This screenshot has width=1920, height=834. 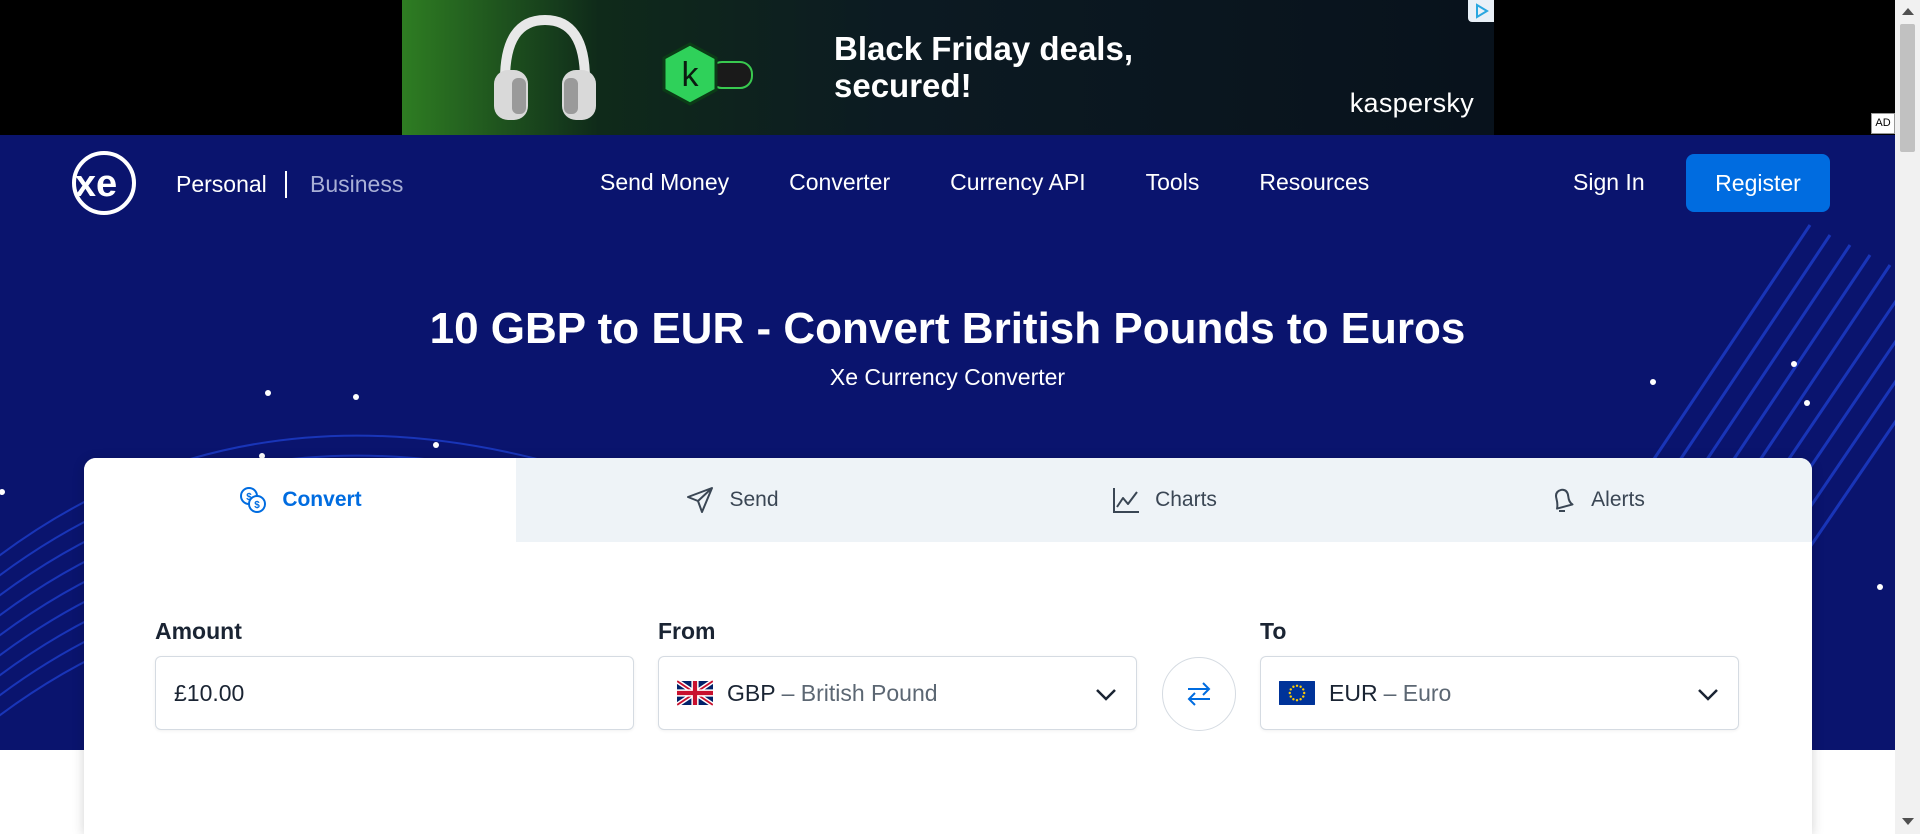 What do you see at coordinates (1126, 500) in the screenshot?
I see `line-chart-icon` at bounding box center [1126, 500].